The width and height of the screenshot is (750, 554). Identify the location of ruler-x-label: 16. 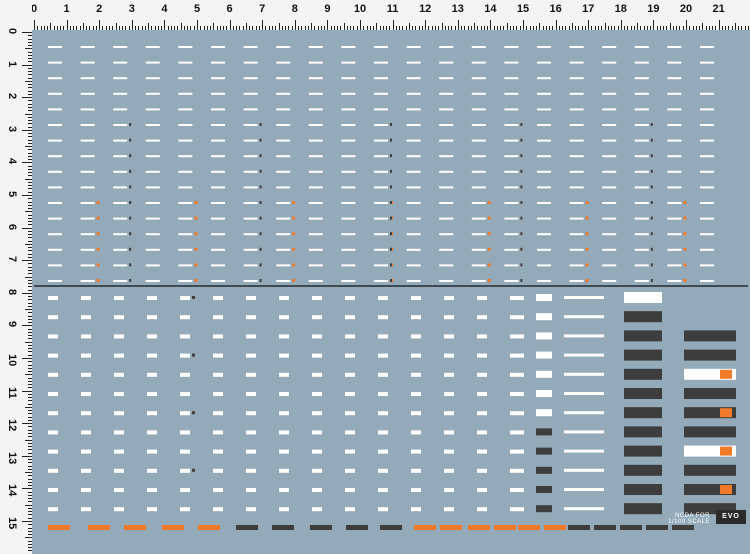
(555, 9).